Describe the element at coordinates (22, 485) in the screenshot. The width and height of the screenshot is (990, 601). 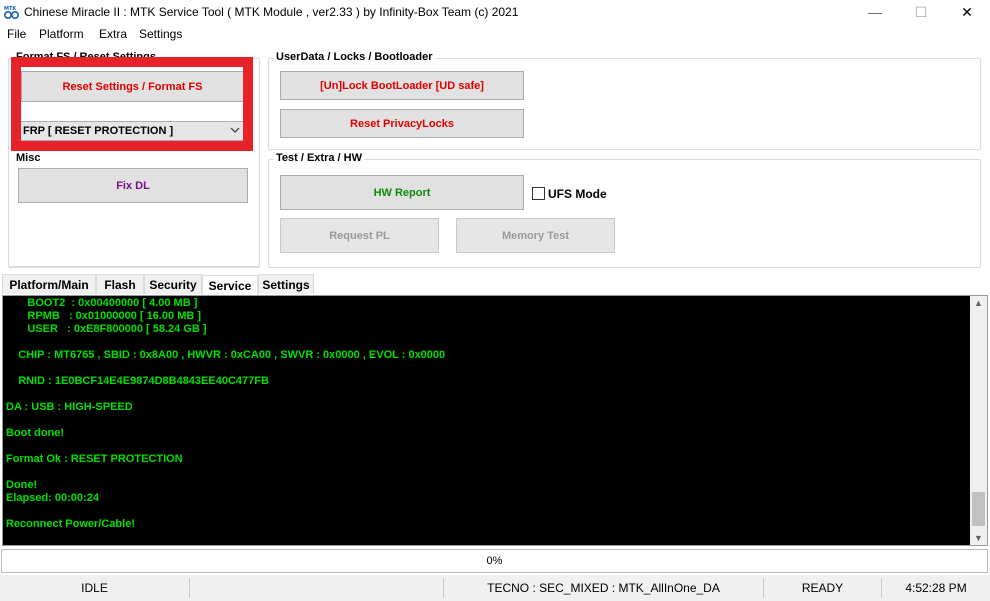
I see `log-line: Done!` at that location.